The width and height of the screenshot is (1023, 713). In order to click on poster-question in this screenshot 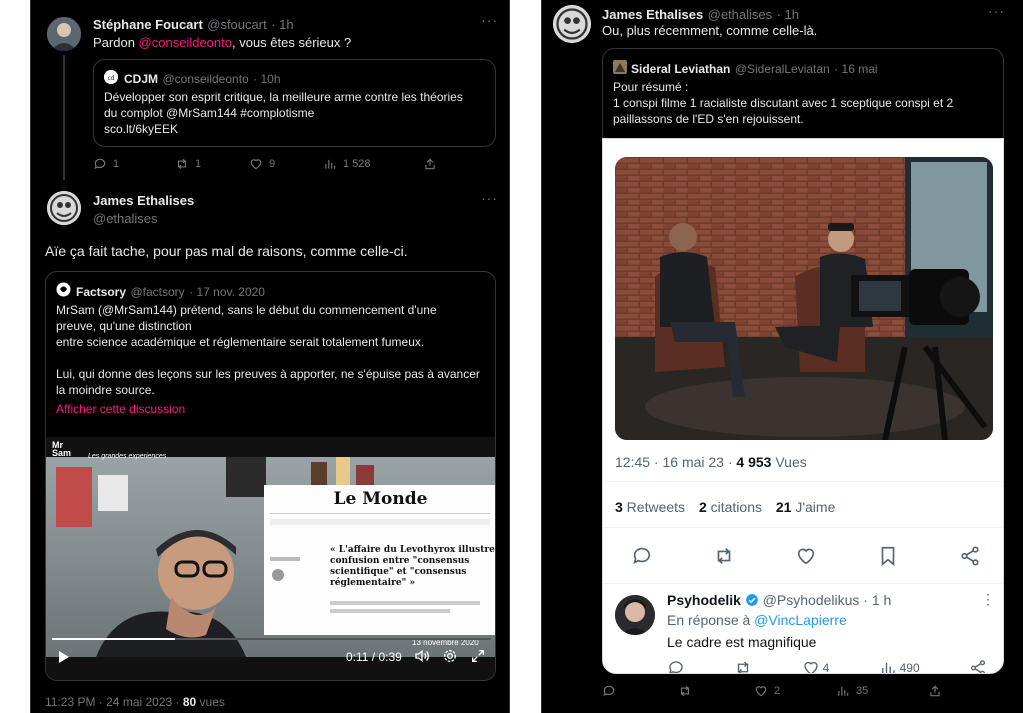, I will do `click(246, 477)`.